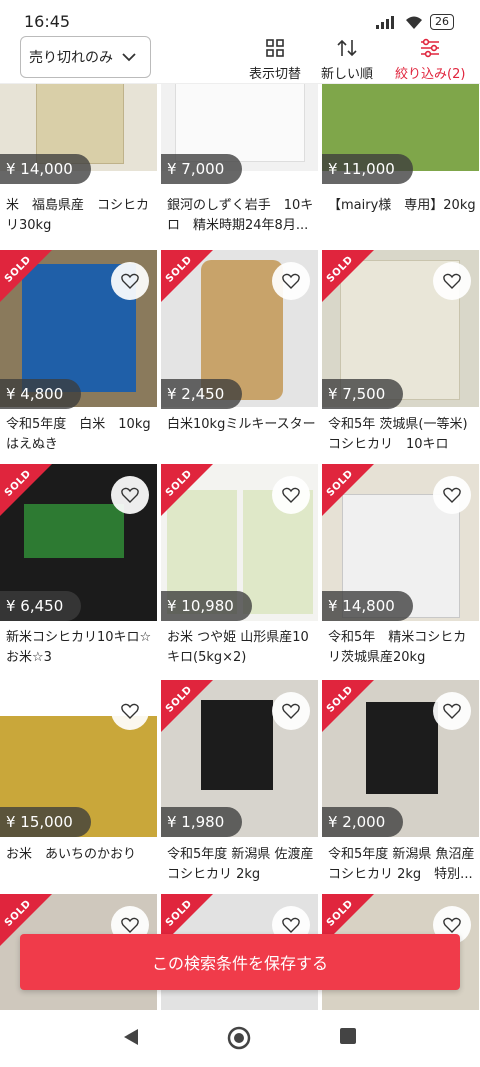 This screenshot has width=480, height=1067. What do you see at coordinates (385, 22) in the screenshot?
I see `signal-icon` at bounding box center [385, 22].